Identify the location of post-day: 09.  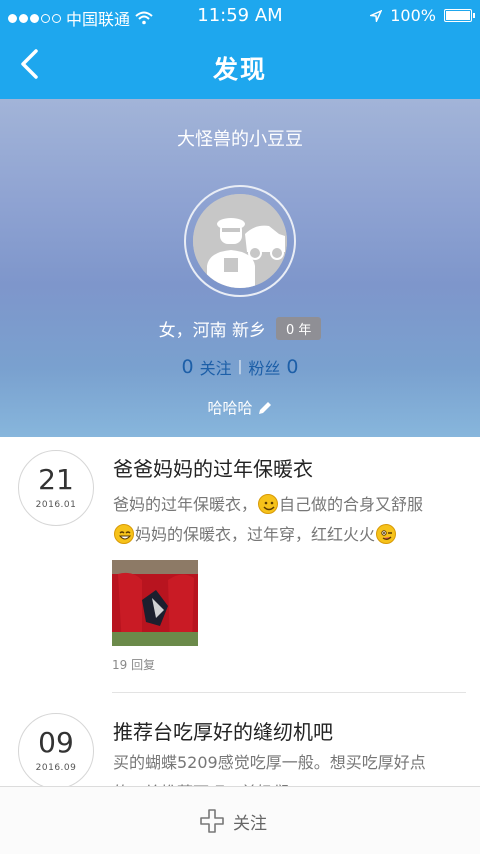
(56, 742).